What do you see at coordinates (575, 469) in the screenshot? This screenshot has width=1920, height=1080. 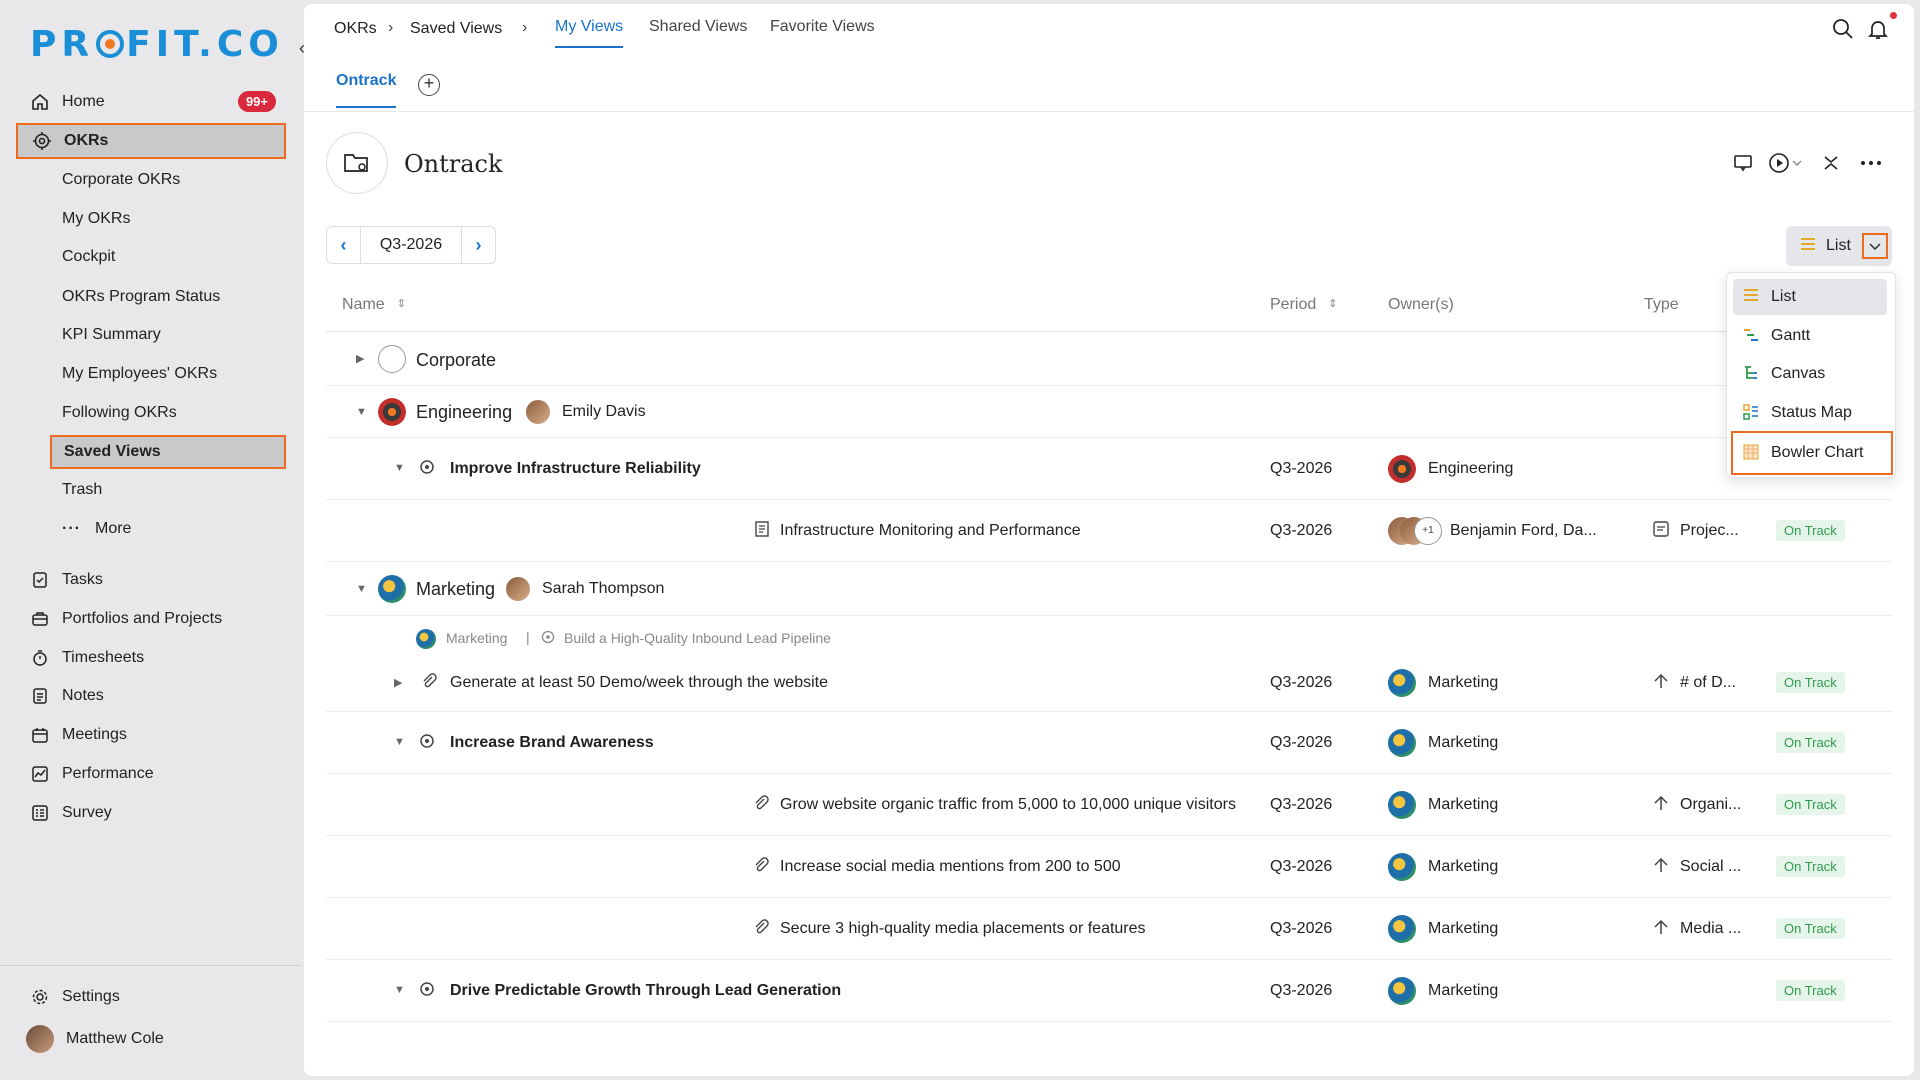 I see `objective-name: Improve Infrastructure Reliability` at bounding box center [575, 469].